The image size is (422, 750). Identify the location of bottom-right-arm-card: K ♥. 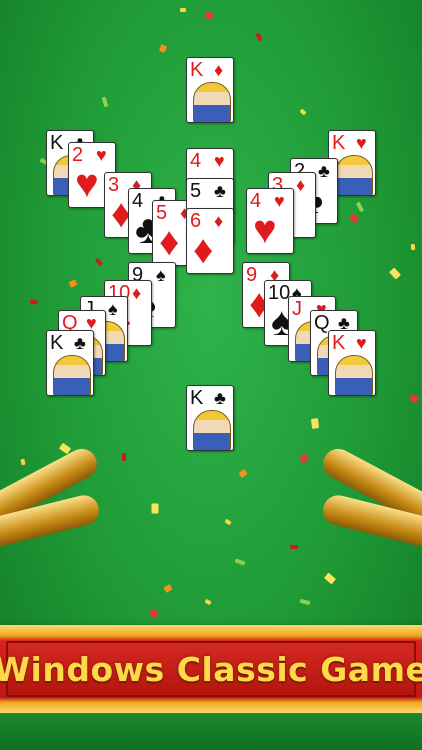
(352, 363).